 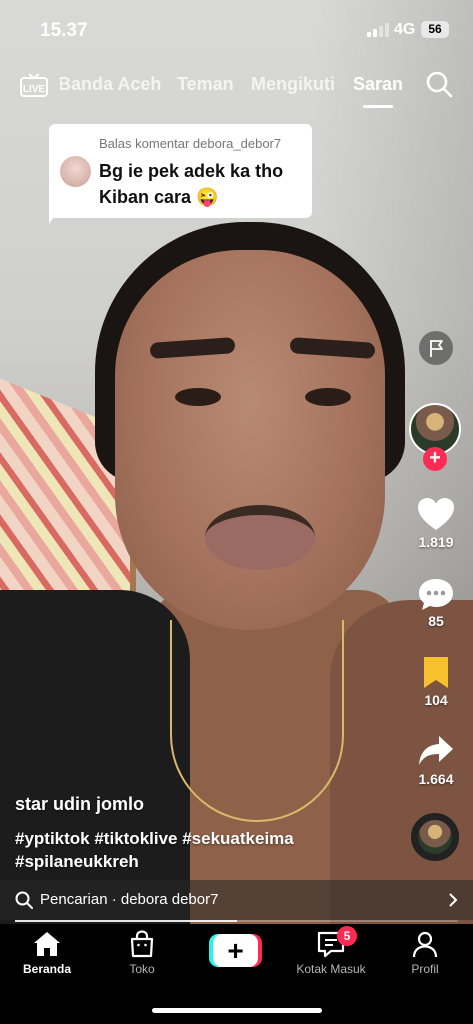 I want to click on commenter-avatar, so click(x=75, y=171).